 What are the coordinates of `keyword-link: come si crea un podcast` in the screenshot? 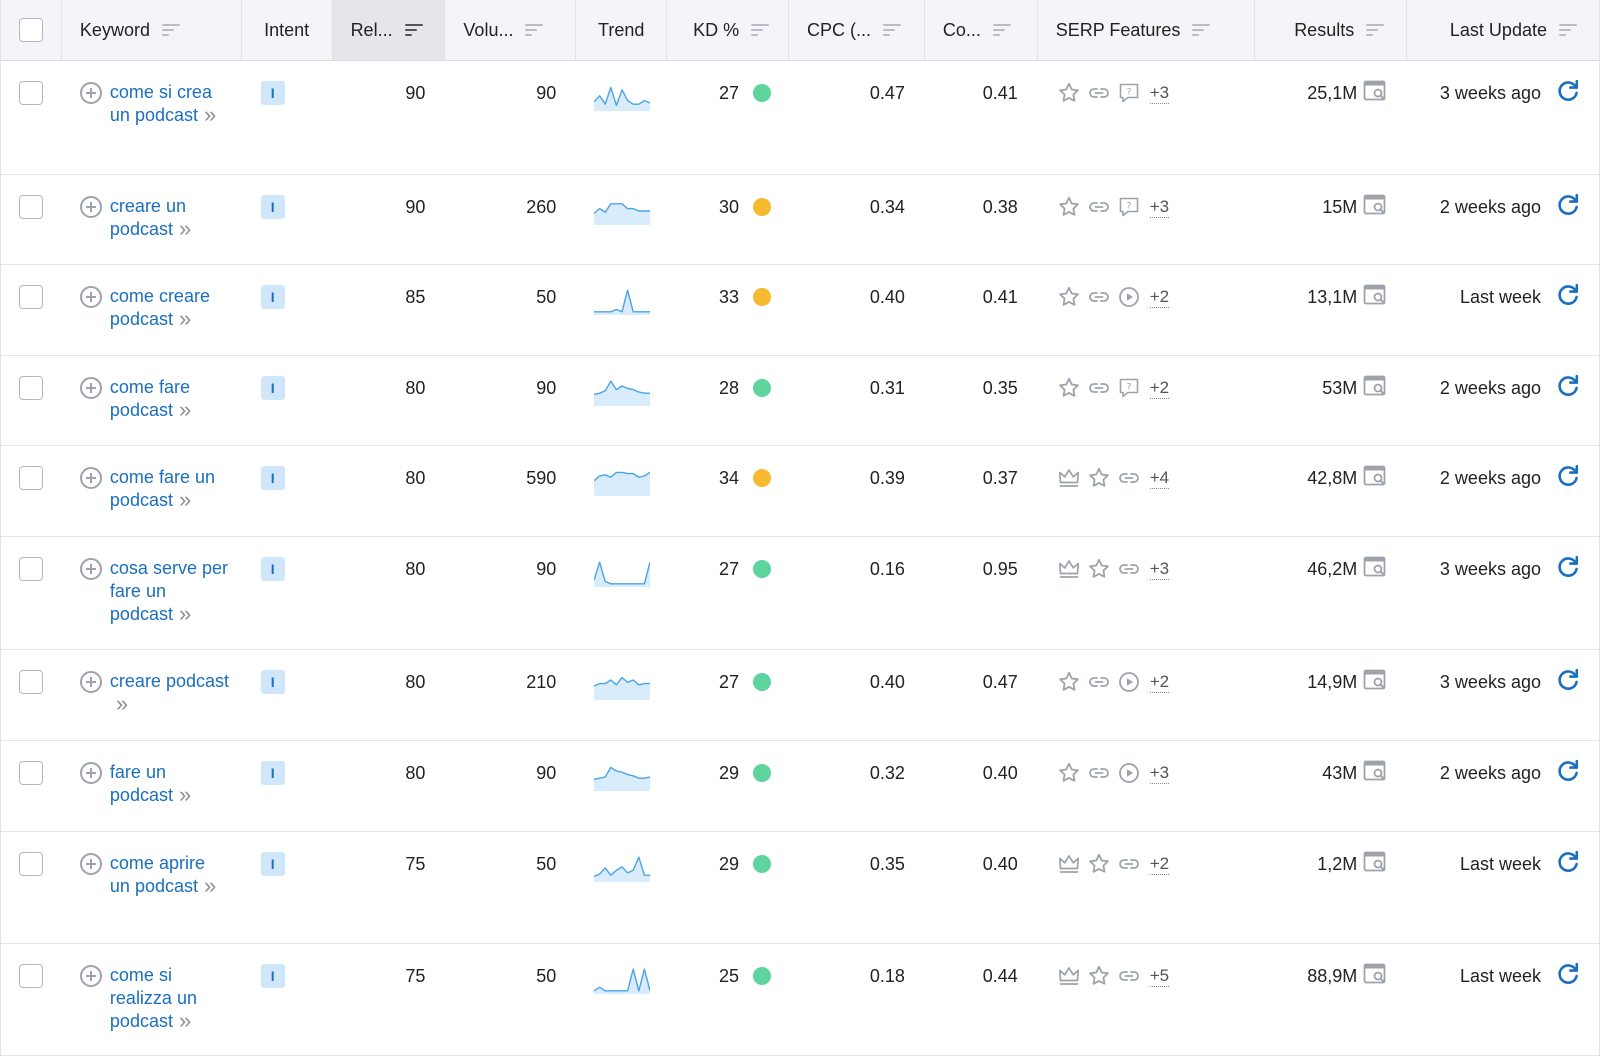 It's located at (161, 103).